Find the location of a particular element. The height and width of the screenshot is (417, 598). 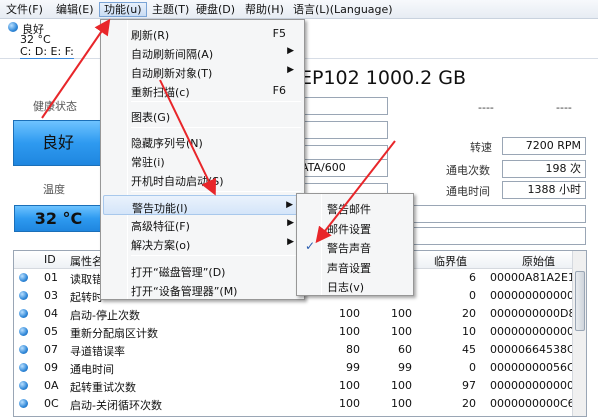

menu-item-label: 刷新(R) is located at coordinates (150, 35).